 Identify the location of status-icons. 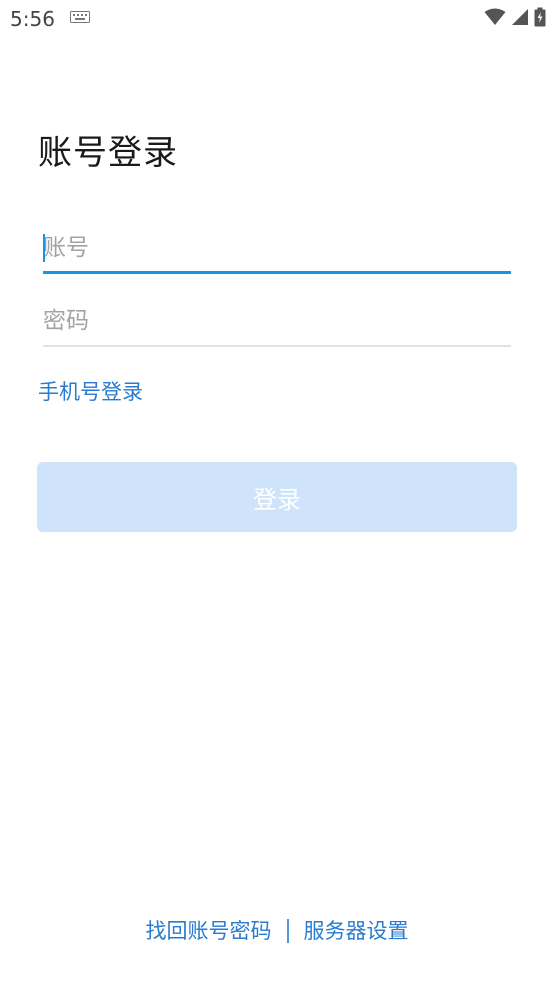
(515, 17).